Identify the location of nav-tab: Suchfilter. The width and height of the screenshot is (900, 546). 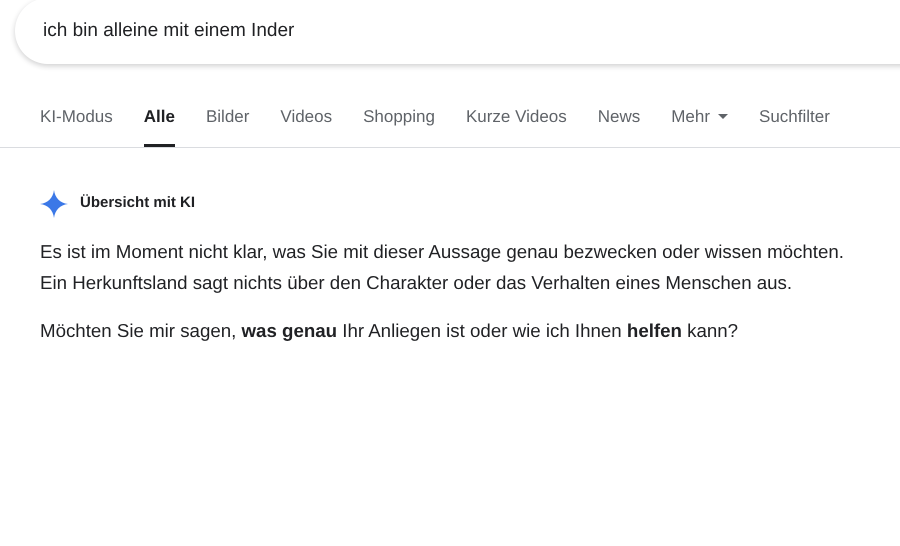
(794, 122).